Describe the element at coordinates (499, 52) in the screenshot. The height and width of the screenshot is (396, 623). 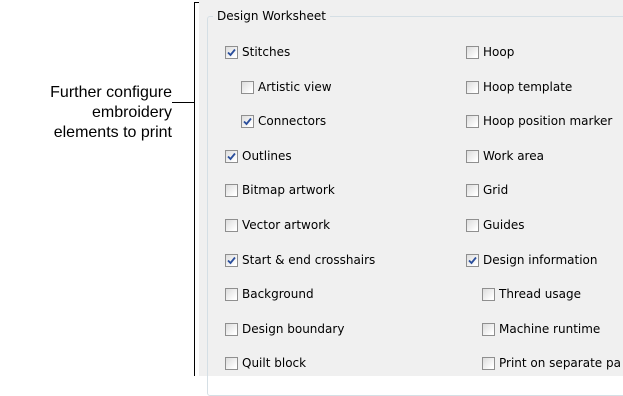
I see `checkbox-label: Hoop` at that location.